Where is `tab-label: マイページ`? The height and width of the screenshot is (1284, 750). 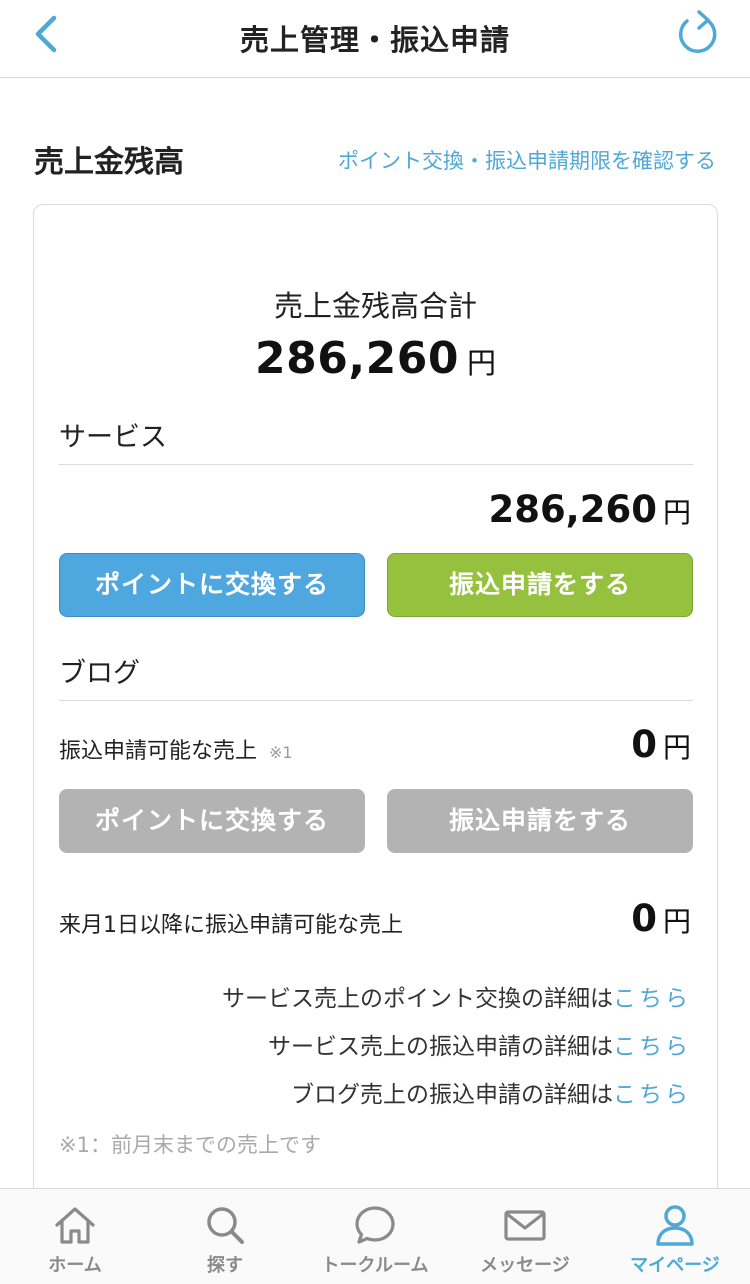
tab-label: マイページ is located at coordinates (675, 1265).